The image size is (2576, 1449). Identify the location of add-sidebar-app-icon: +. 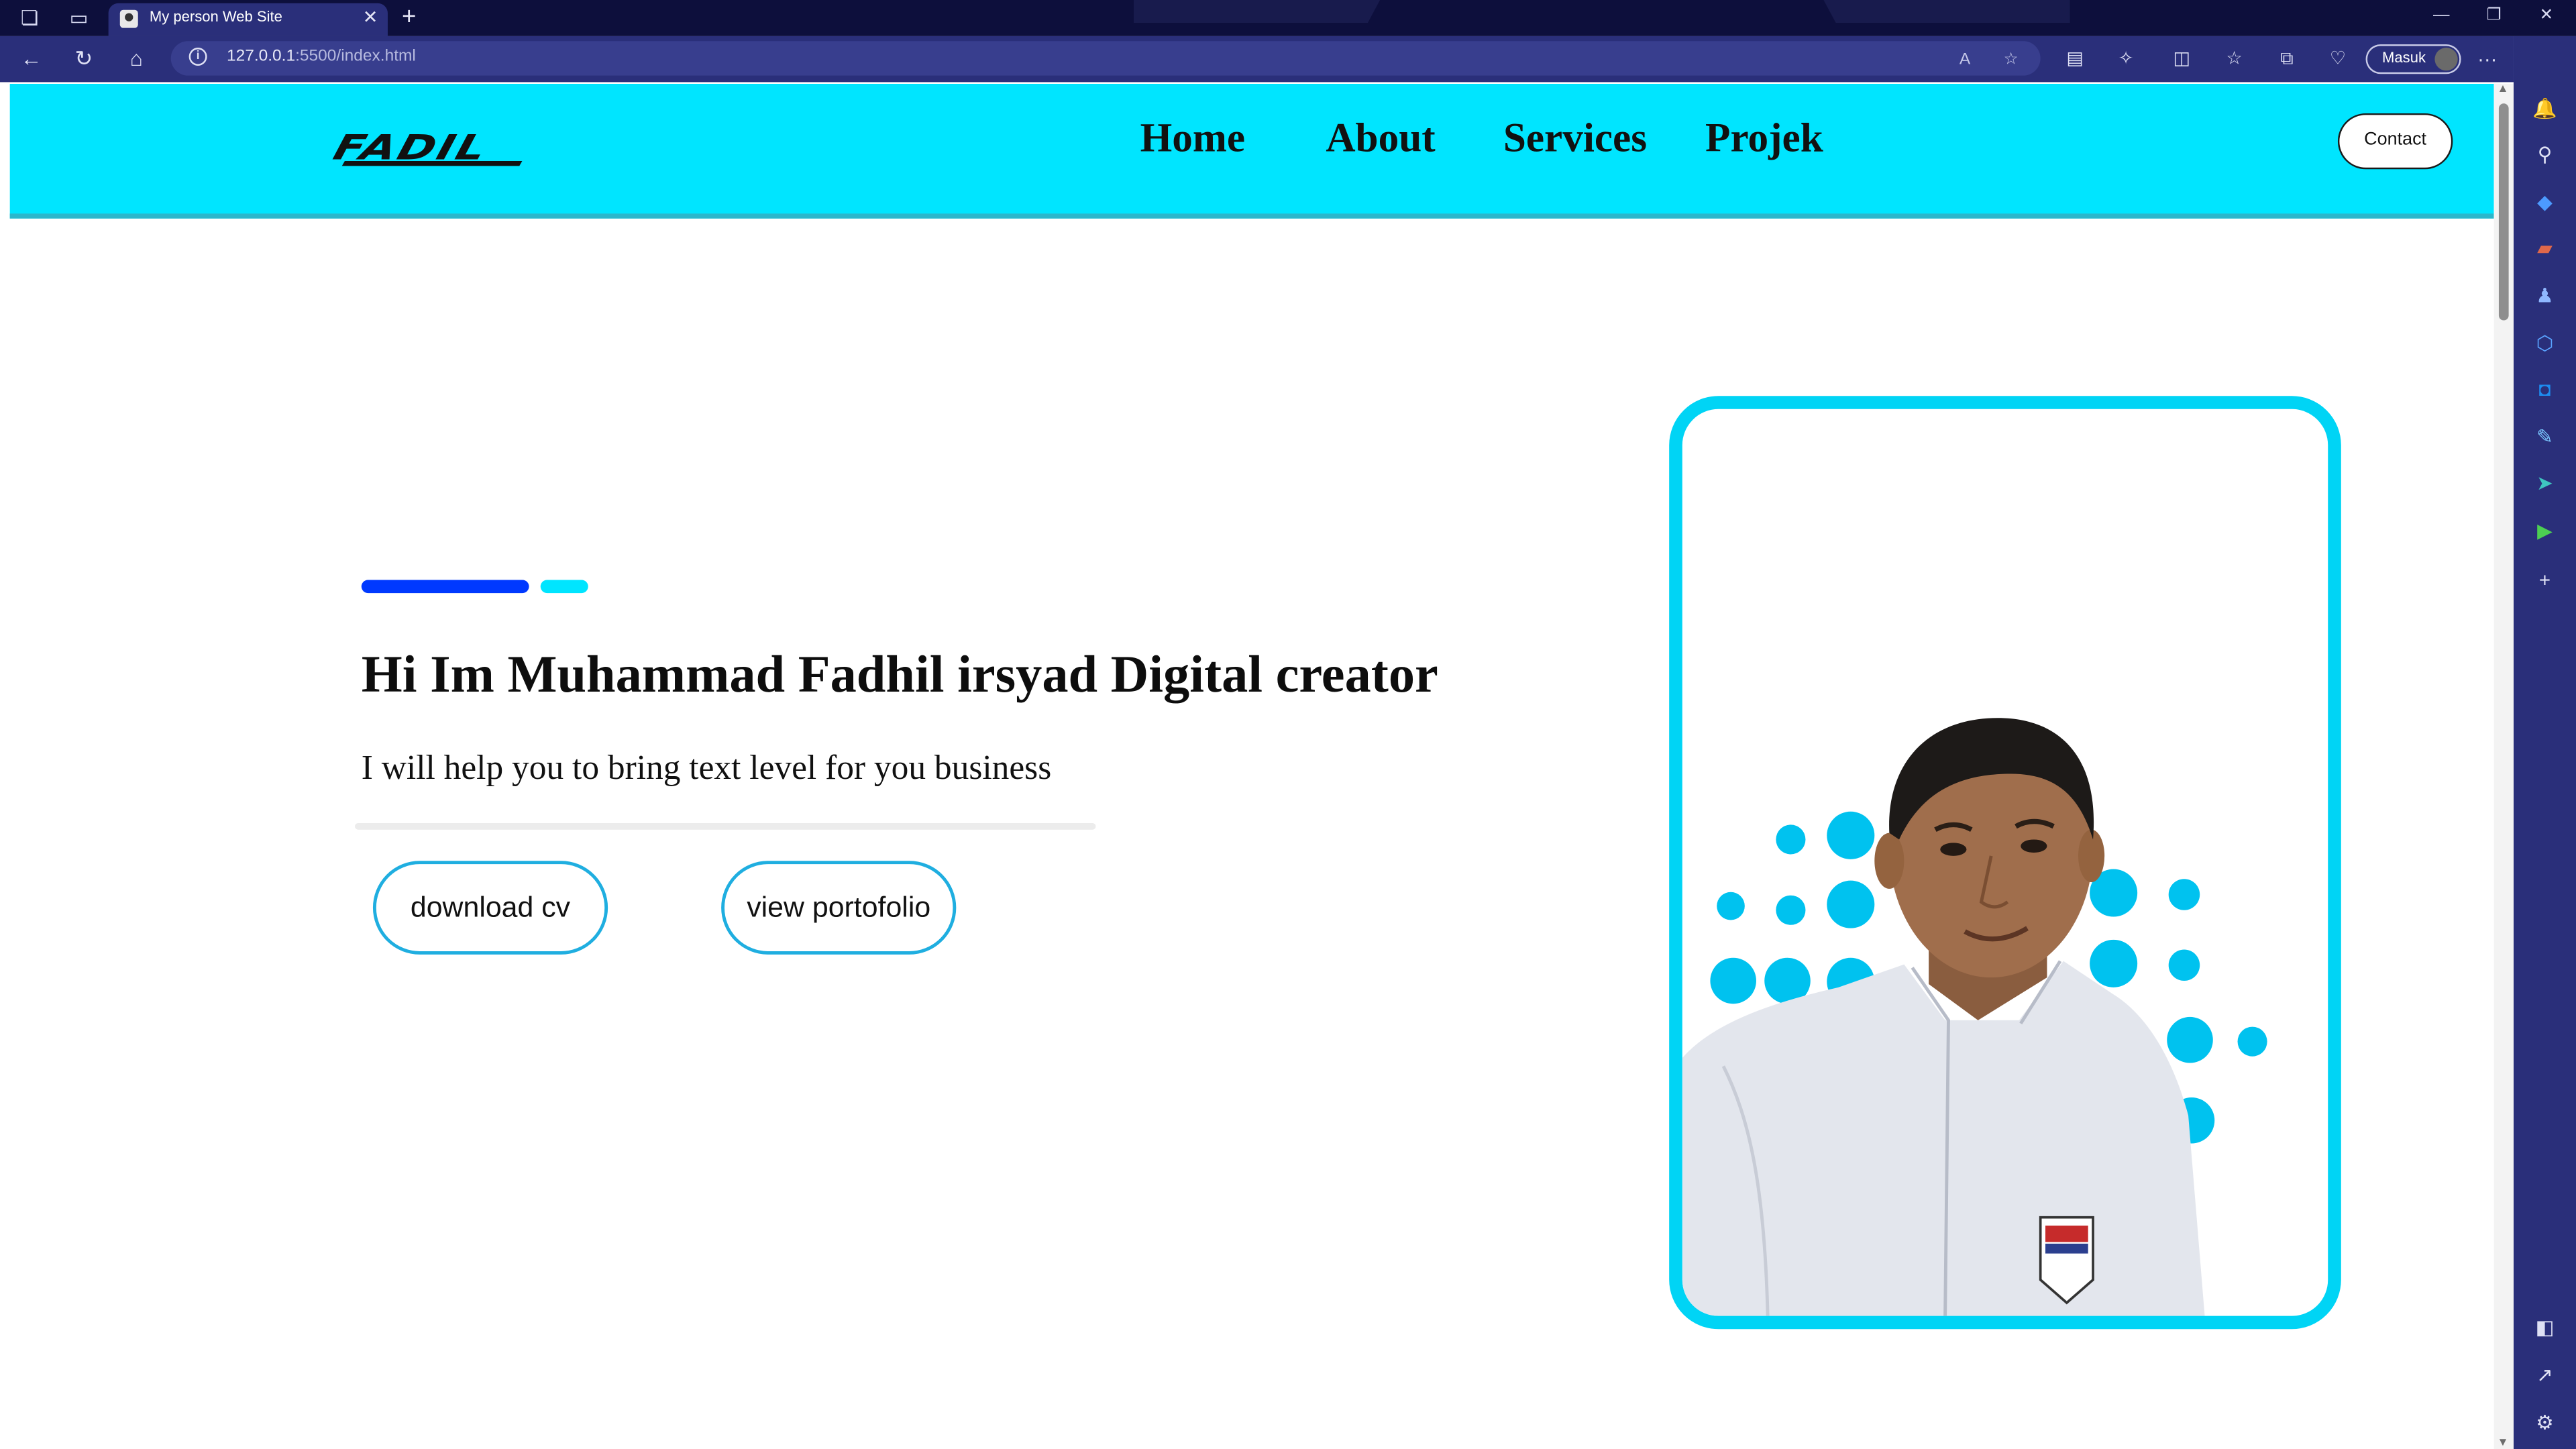
(2544, 579).